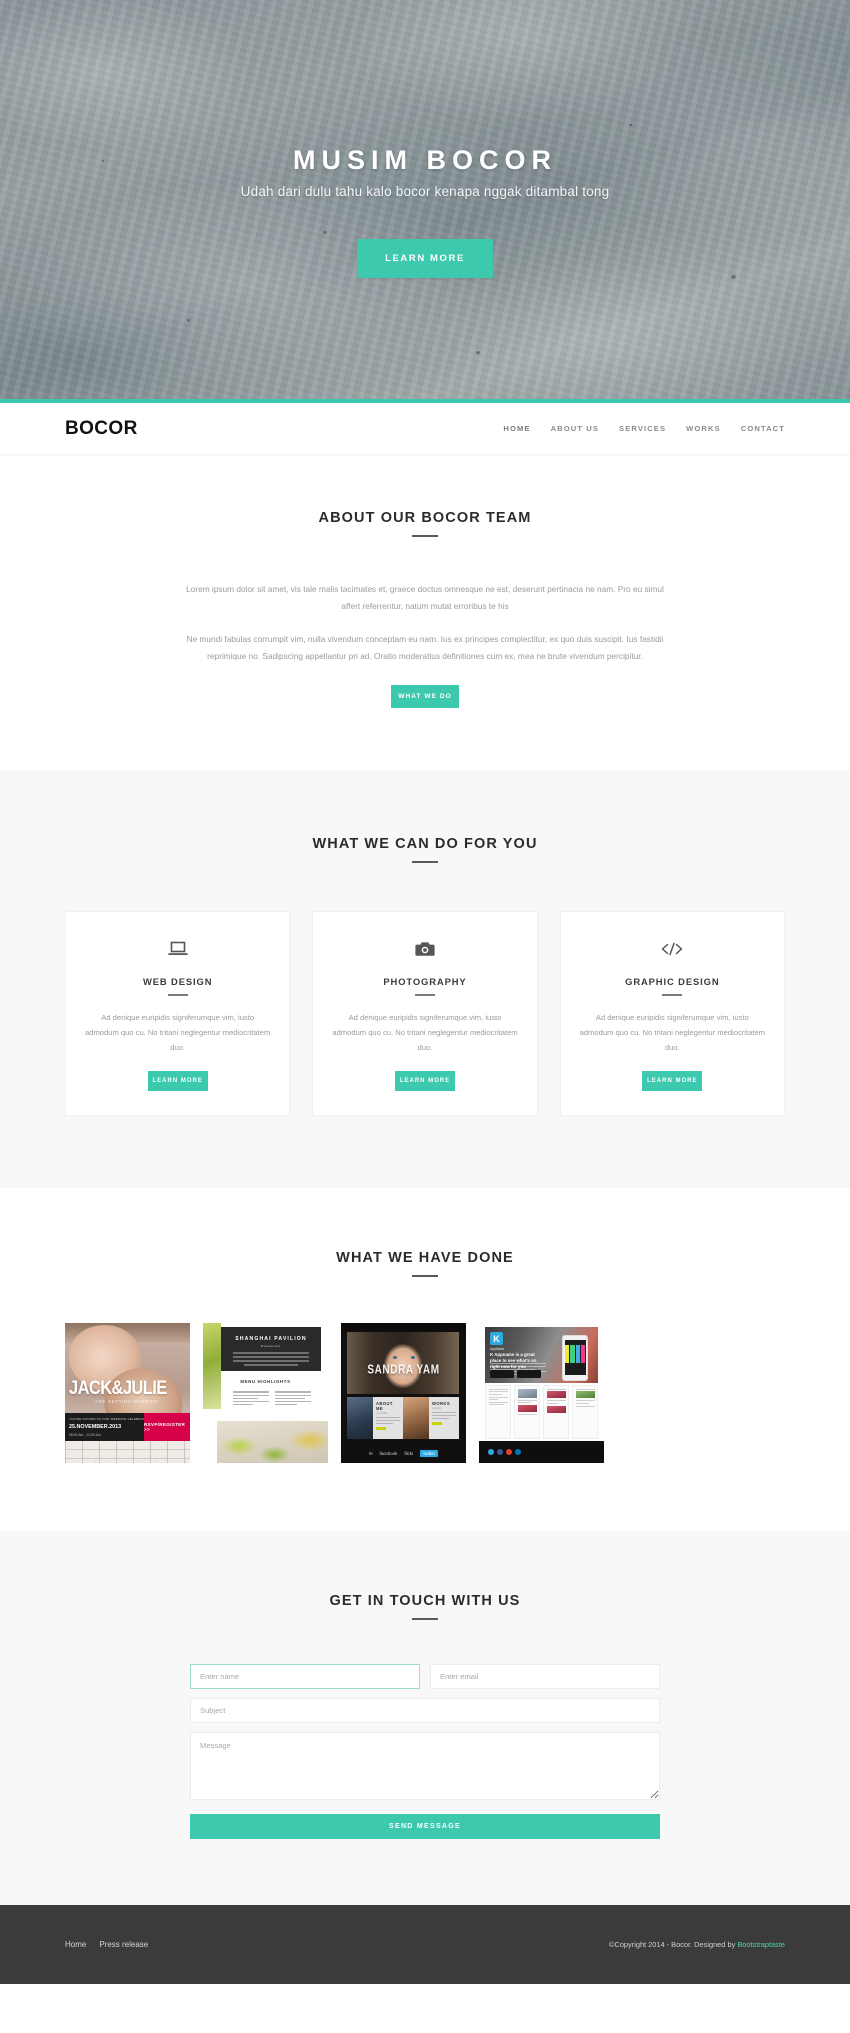  What do you see at coordinates (497, 1349) in the screenshot?
I see `portfolio-item-brand: AppName` at bounding box center [497, 1349].